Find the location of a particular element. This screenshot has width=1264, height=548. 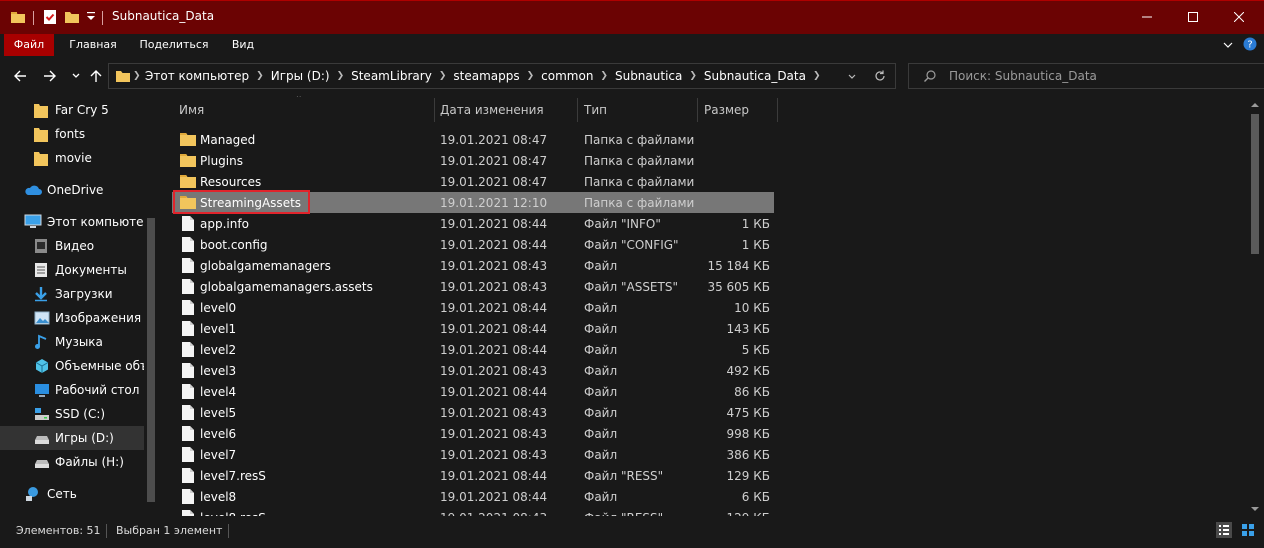

sidebar-item-files-h: Файлы (H:) is located at coordinates (72, 462).